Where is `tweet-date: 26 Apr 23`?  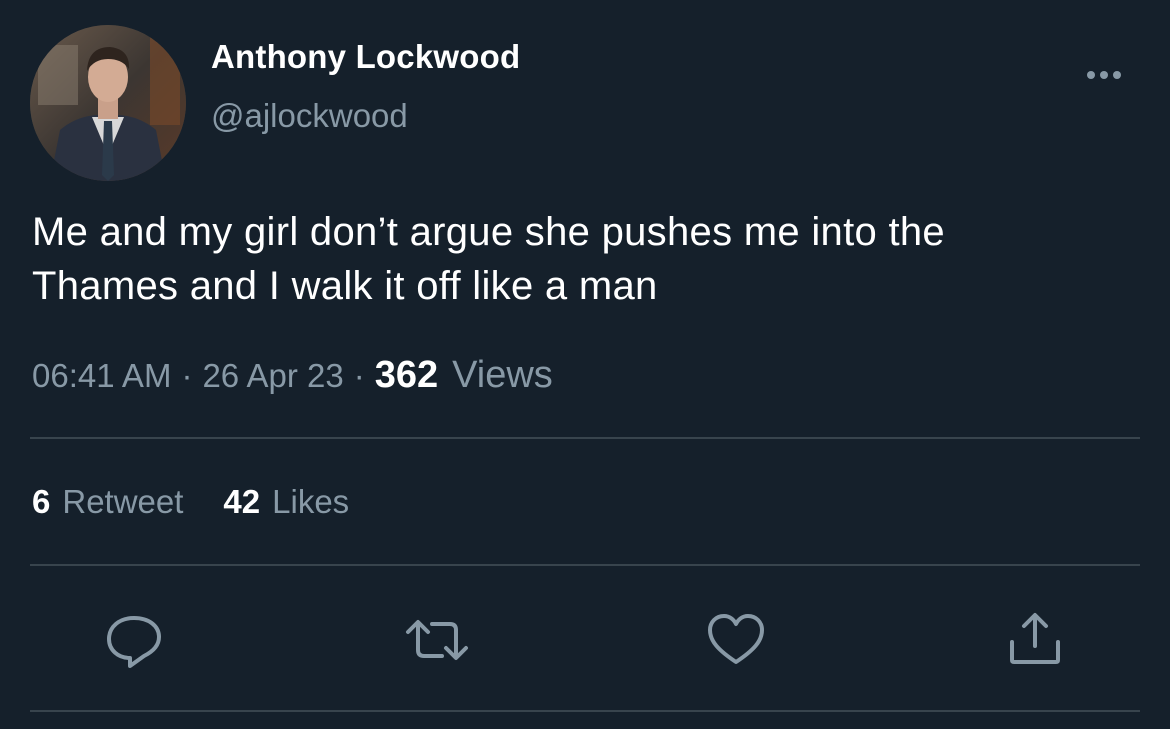 tweet-date: 26 Apr 23 is located at coordinates (272, 376).